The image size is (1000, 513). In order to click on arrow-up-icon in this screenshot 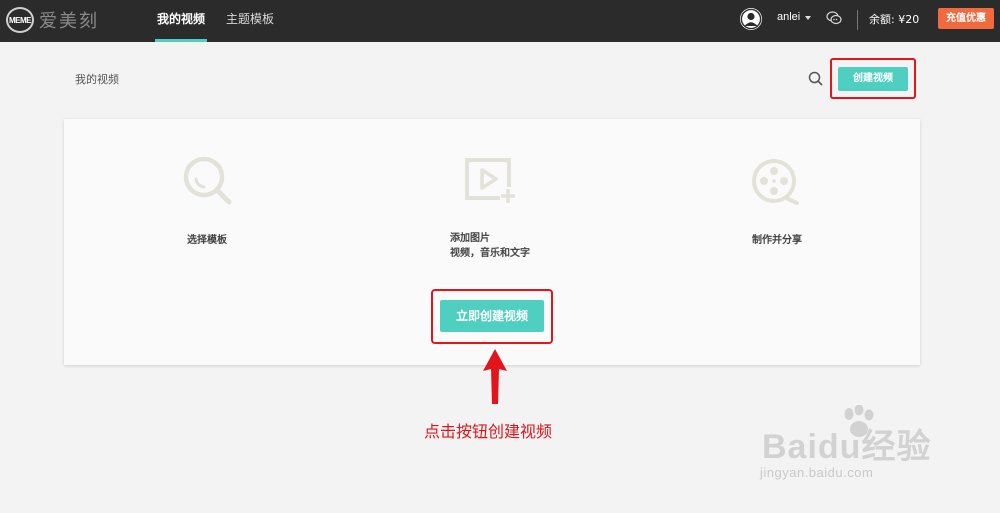, I will do `click(495, 376)`.